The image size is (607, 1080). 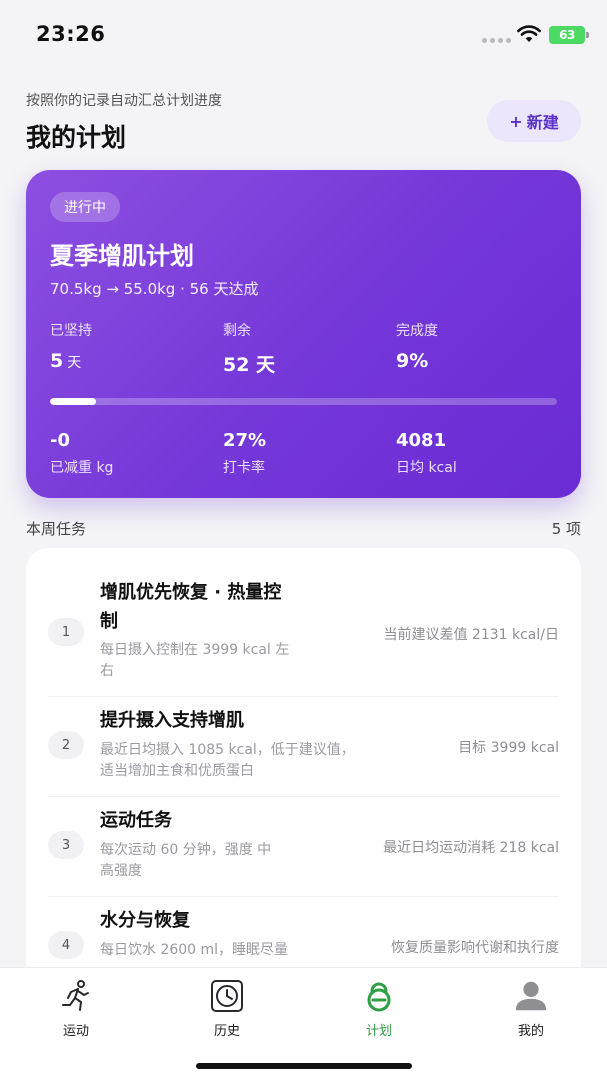 What do you see at coordinates (475, 948) in the screenshot?
I see `task-meta: 恢复质量影响代谢和执行度` at bounding box center [475, 948].